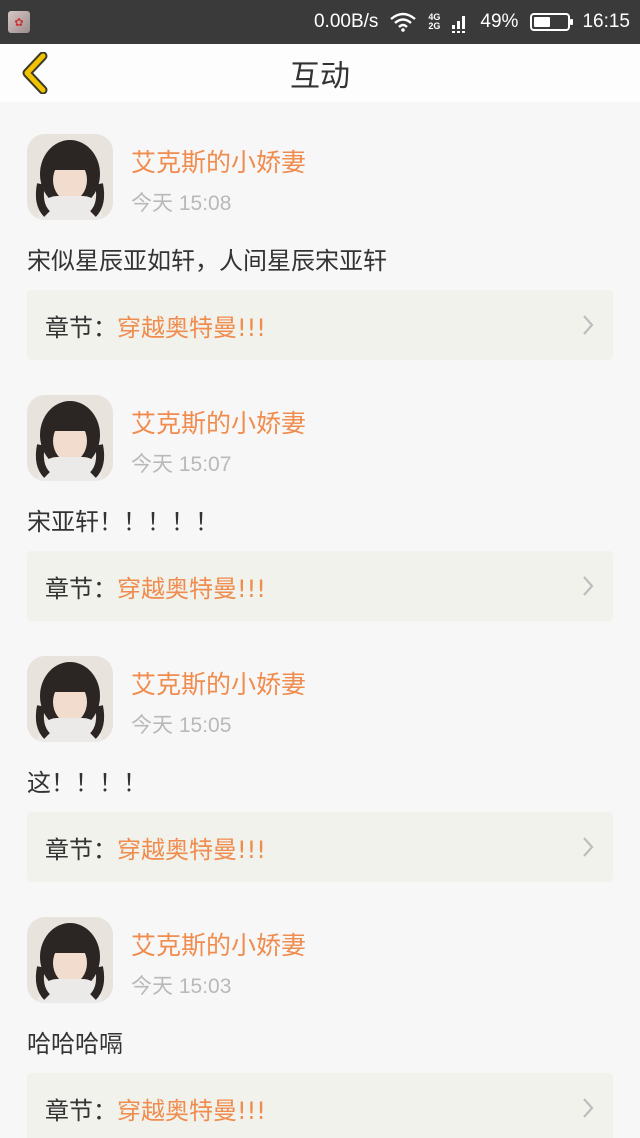 This screenshot has width=640, height=1138. What do you see at coordinates (460, 22) in the screenshot?
I see `signal-icon` at bounding box center [460, 22].